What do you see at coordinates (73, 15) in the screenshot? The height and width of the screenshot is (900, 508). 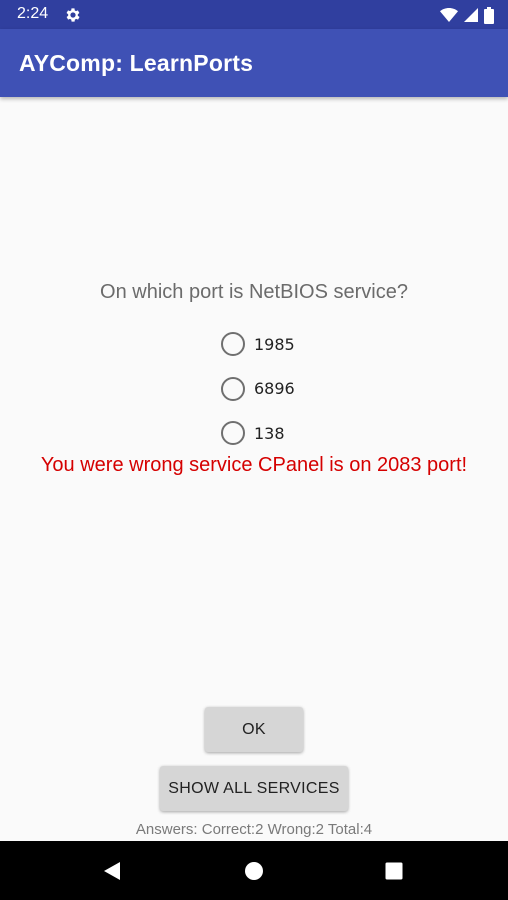 I see `settings-gear-icon` at bounding box center [73, 15].